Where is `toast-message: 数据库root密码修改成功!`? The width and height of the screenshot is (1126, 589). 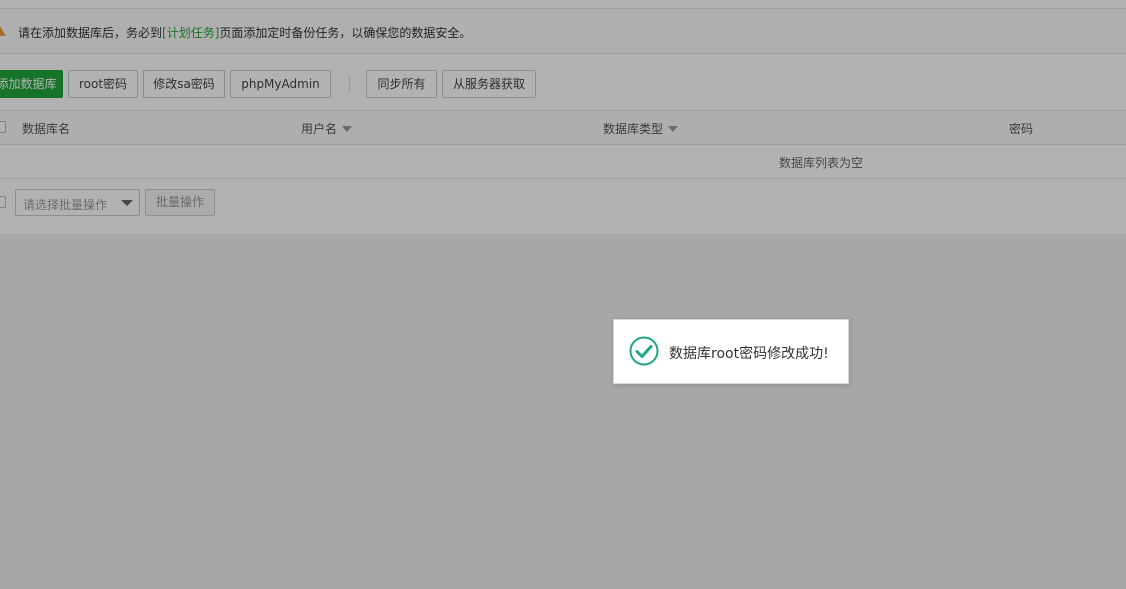 toast-message: 数据库root密码修改成功! is located at coordinates (749, 354).